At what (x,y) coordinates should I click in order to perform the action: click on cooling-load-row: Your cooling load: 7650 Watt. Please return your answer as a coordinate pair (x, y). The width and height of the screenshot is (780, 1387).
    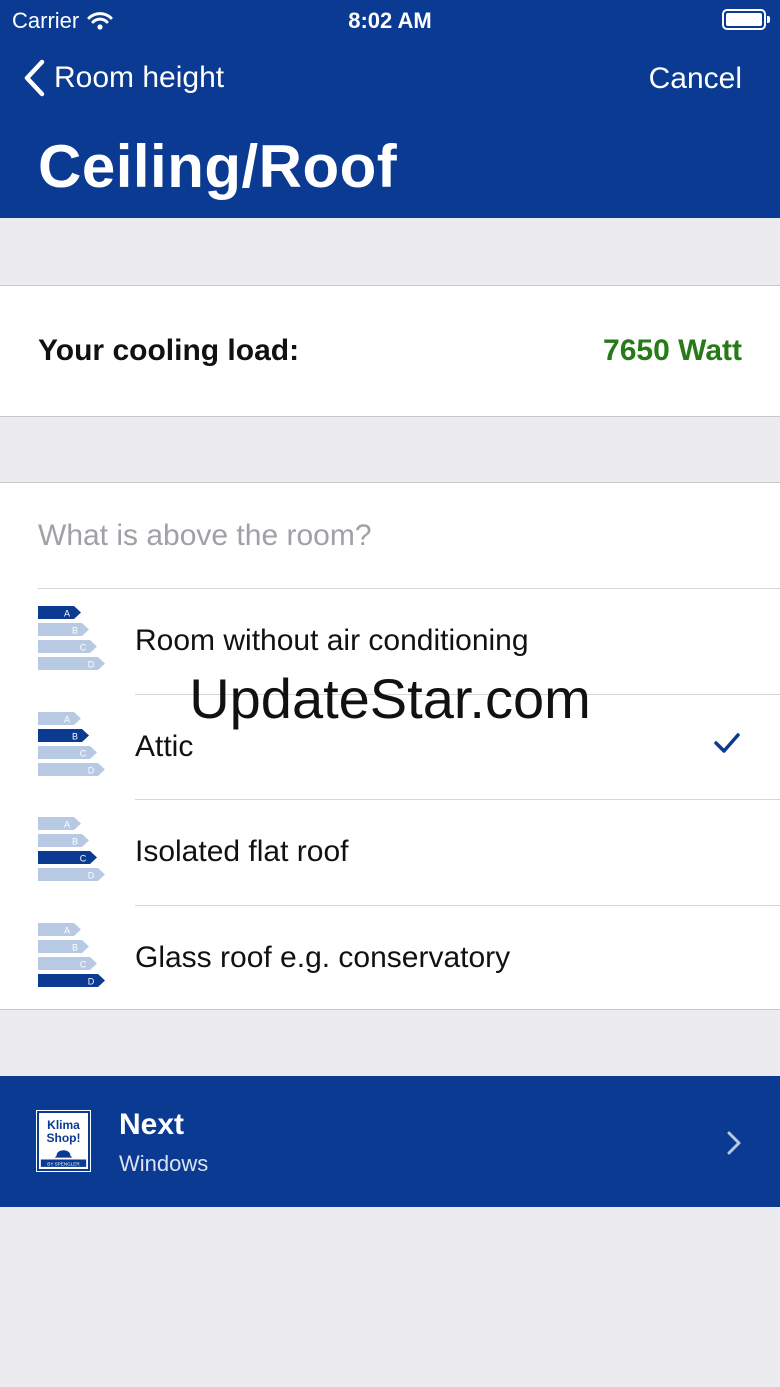
    Looking at the image, I should click on (390, 351).